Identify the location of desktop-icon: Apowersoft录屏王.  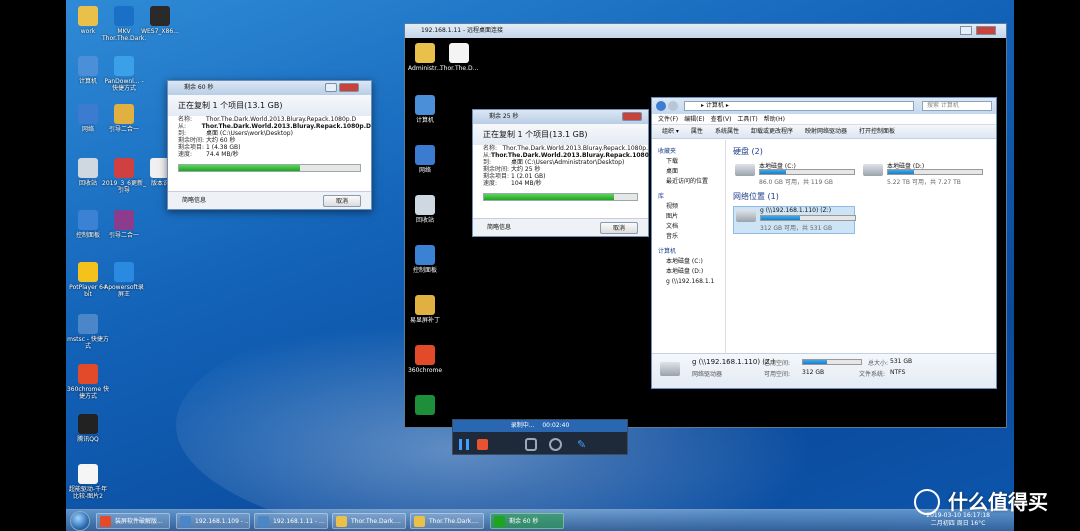
(124, 280).